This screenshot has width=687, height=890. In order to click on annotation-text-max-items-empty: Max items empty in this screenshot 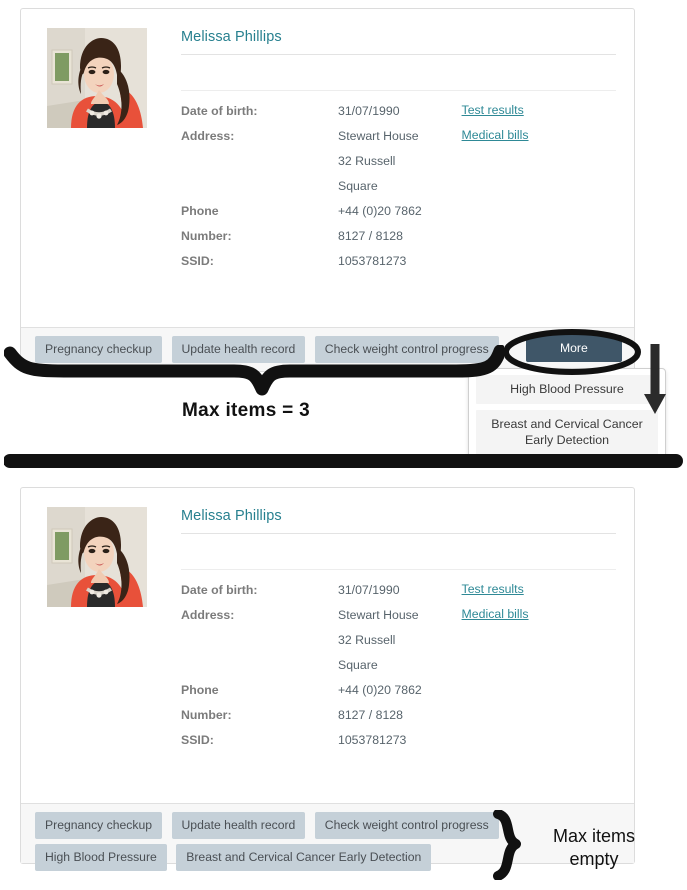, I will do `click(594, 848)`.